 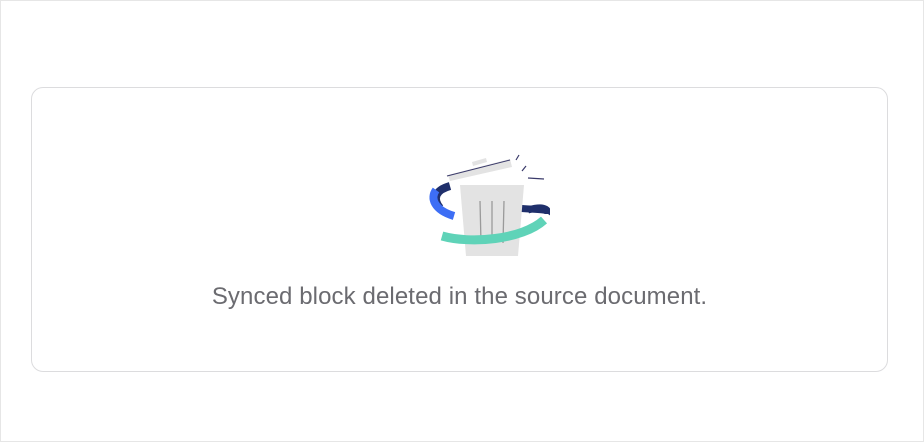 What do you see at coordinates (479, 162) in the screenshot?
I see `bin-lid-handle` at bounding box center [479, 162].